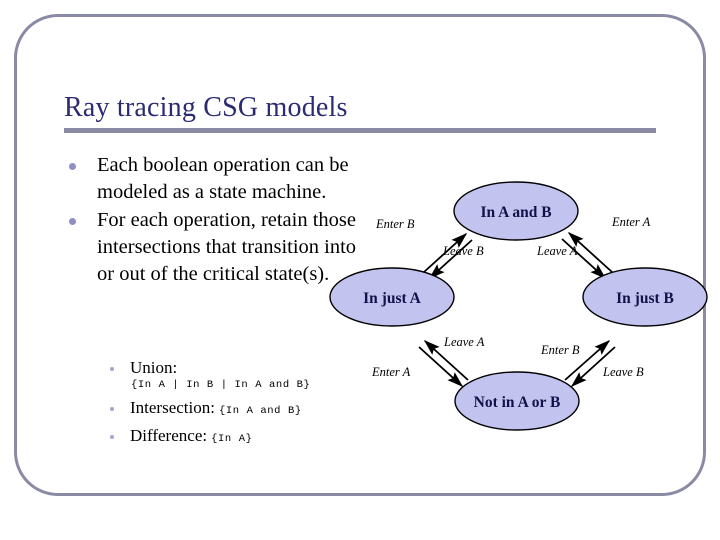 The image size is (720, 540). I want to click on page-title: Ray tracing CSG models, so click(206, 107).